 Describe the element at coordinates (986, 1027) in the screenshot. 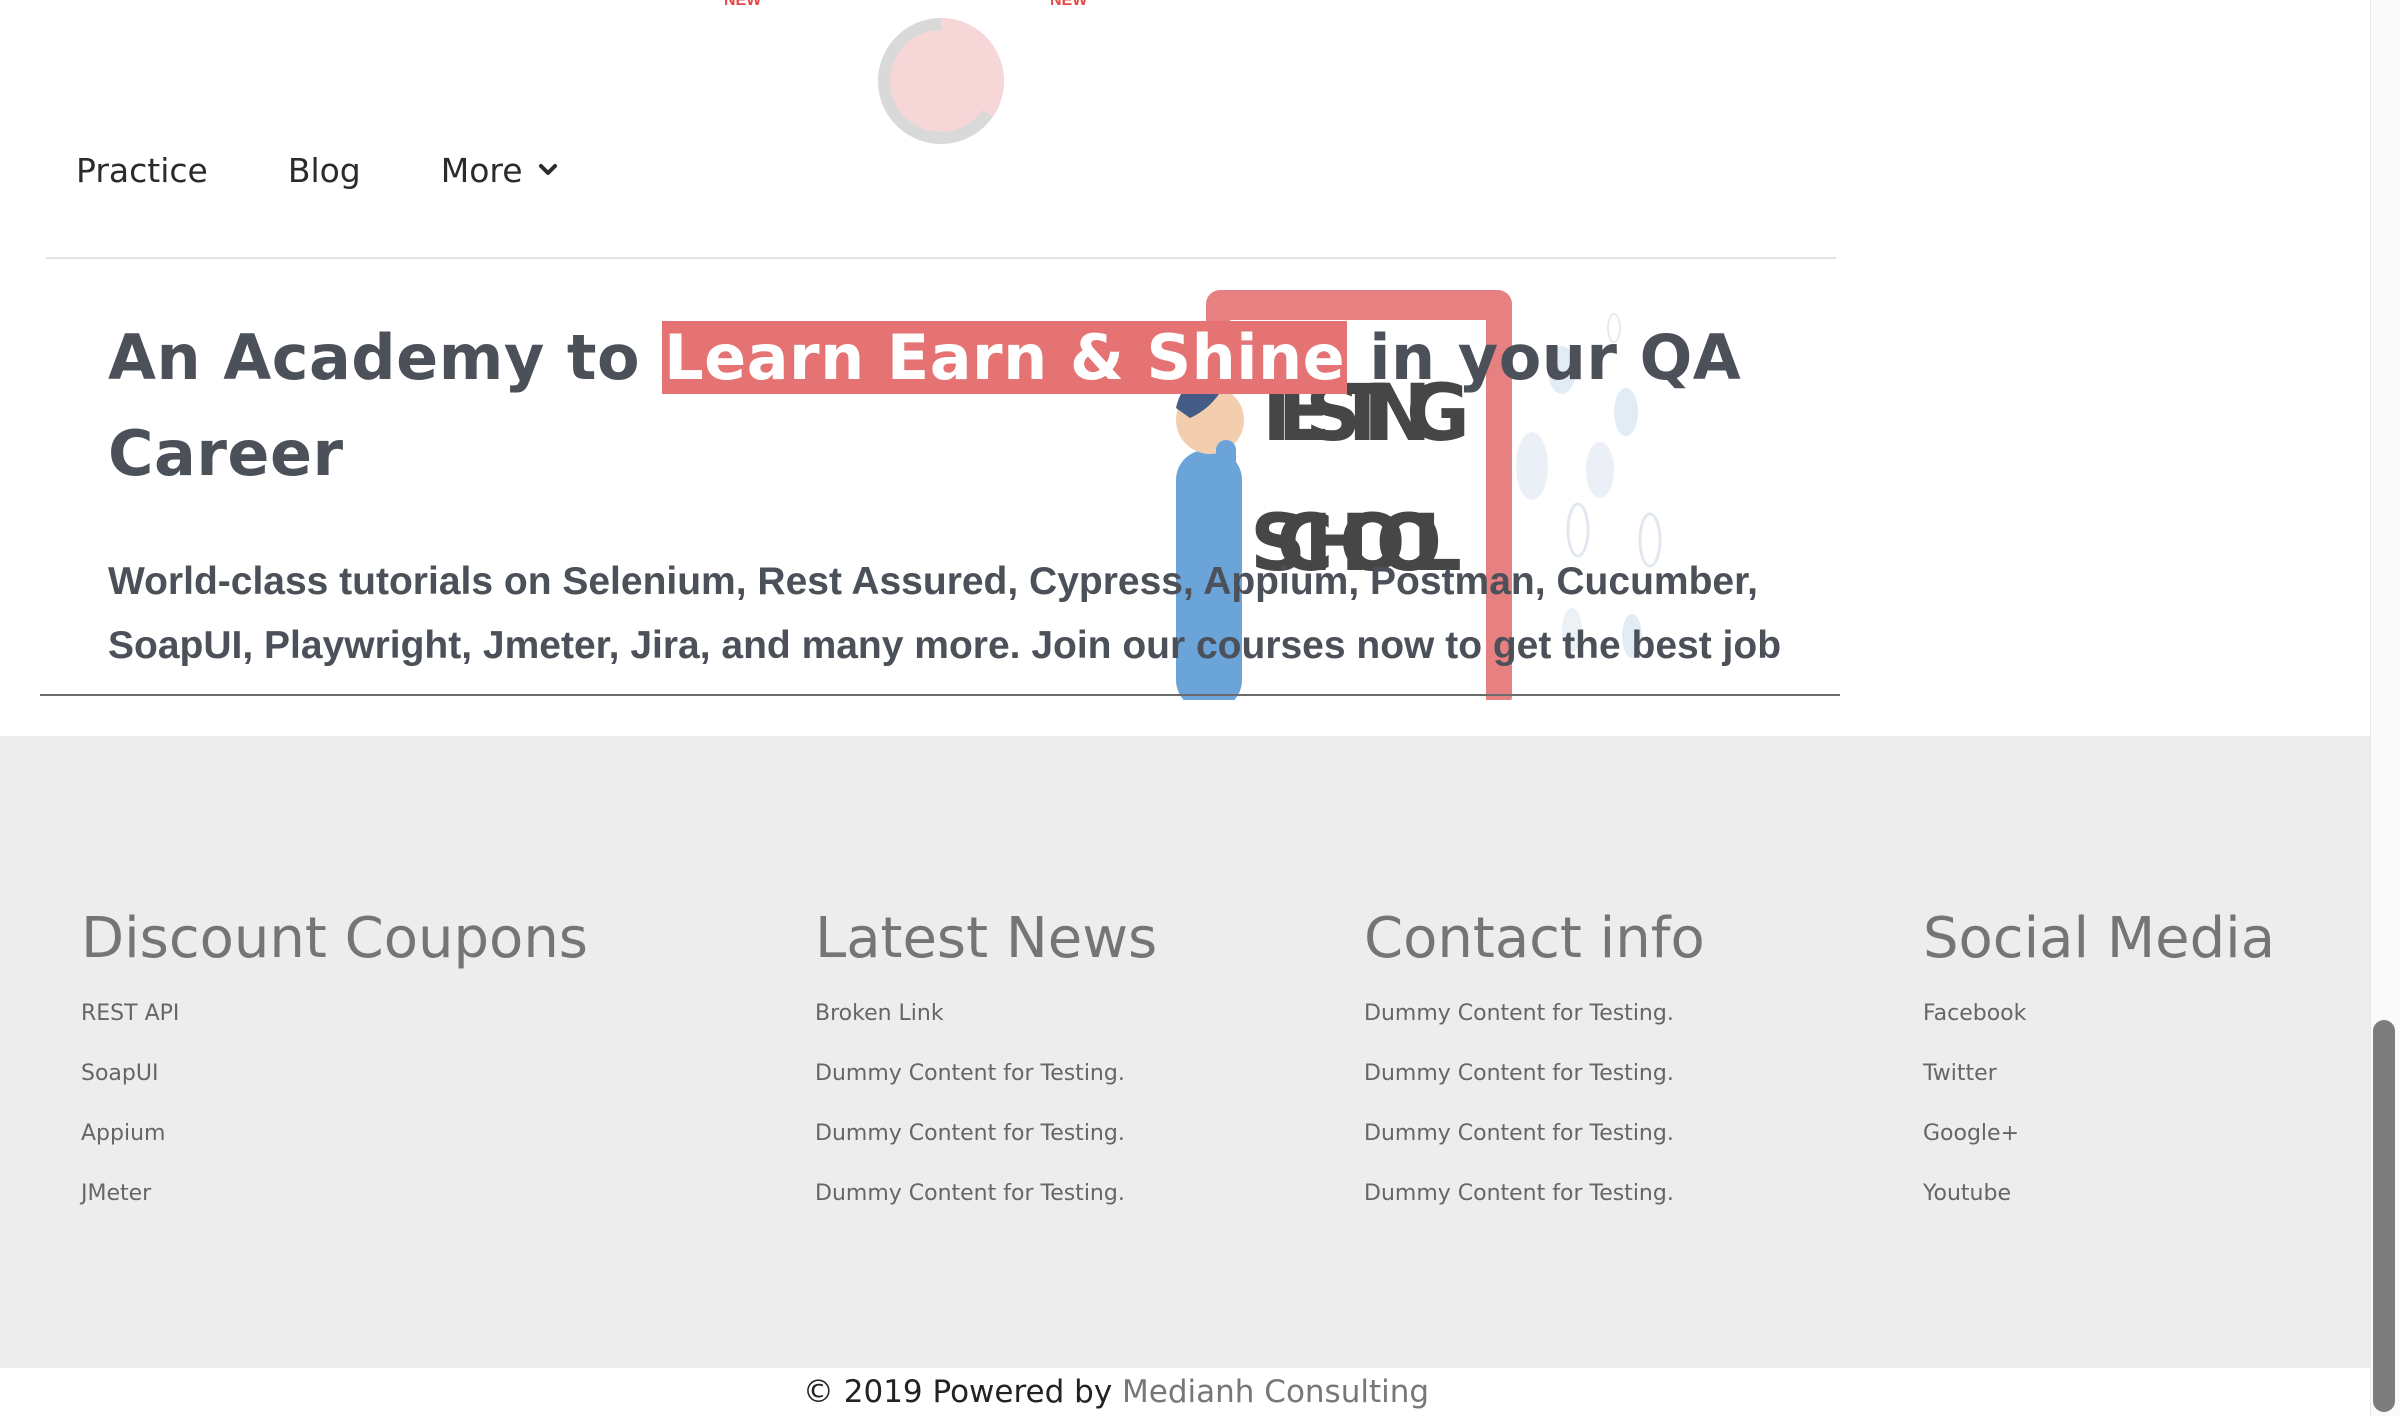

I see `footer-link: Broken Link` at that location.